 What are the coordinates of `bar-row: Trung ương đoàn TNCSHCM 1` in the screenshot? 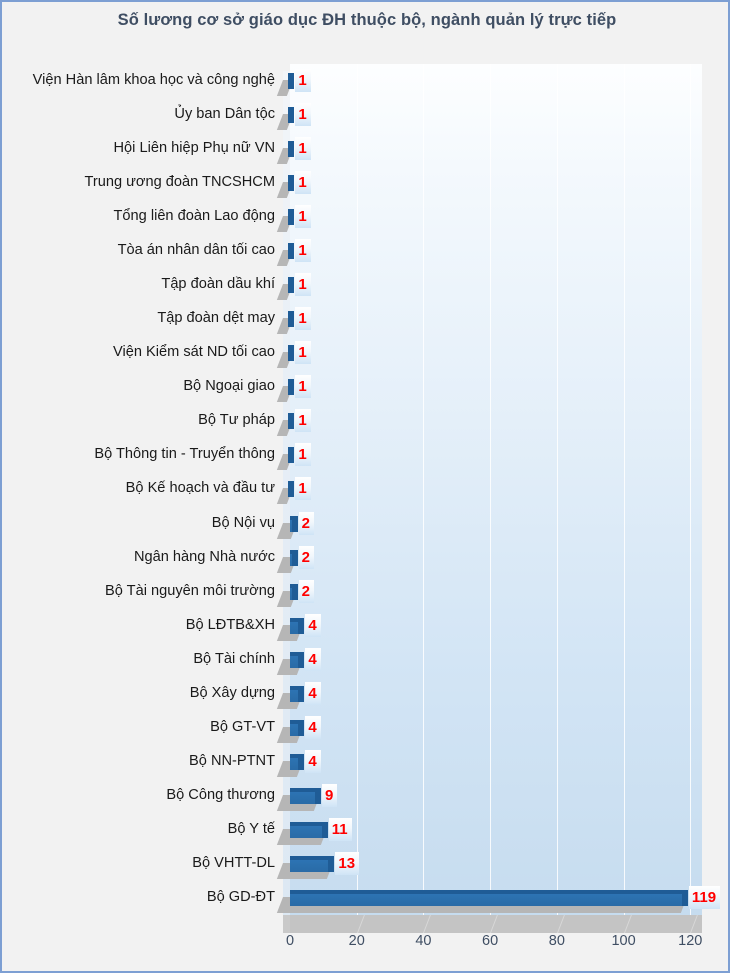 It's located at (365, 183).